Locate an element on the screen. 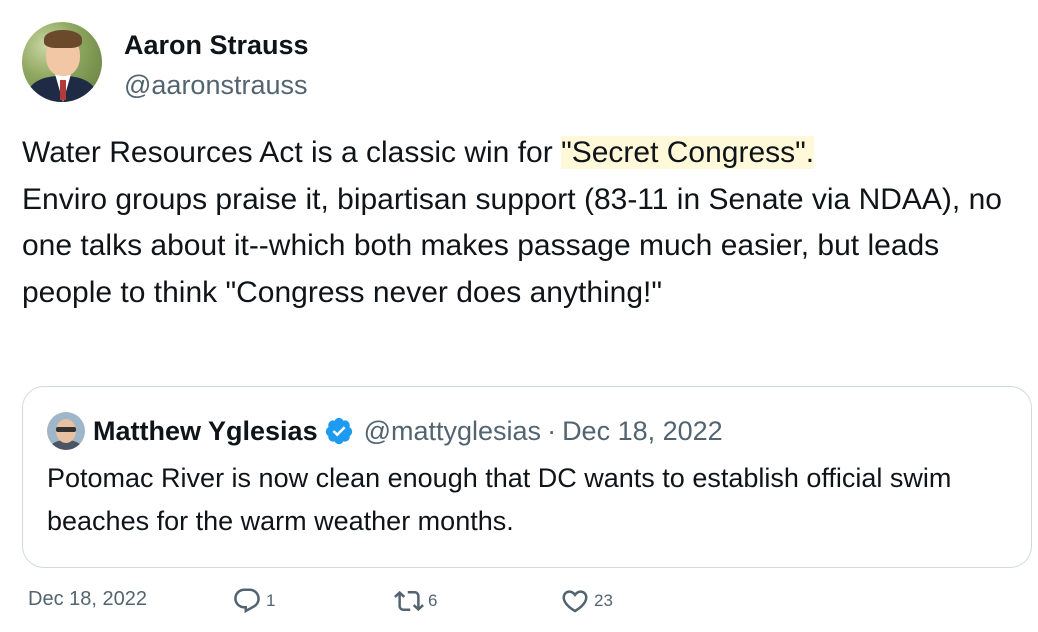 The image size is (1038, 632). author-handle: @aaronstrauss is located at coordinates (216, 85).